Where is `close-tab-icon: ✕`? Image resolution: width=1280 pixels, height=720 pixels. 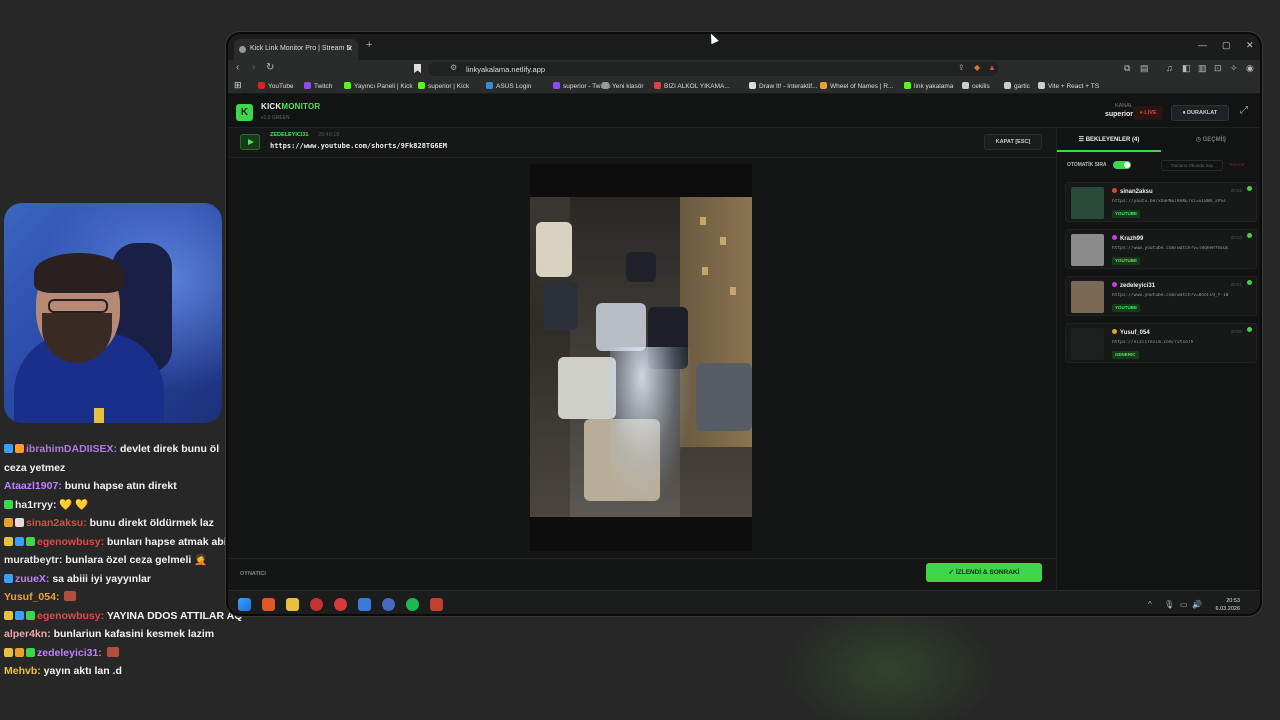
close-tab-icon: ✕ is located at coordinates (349, 48).